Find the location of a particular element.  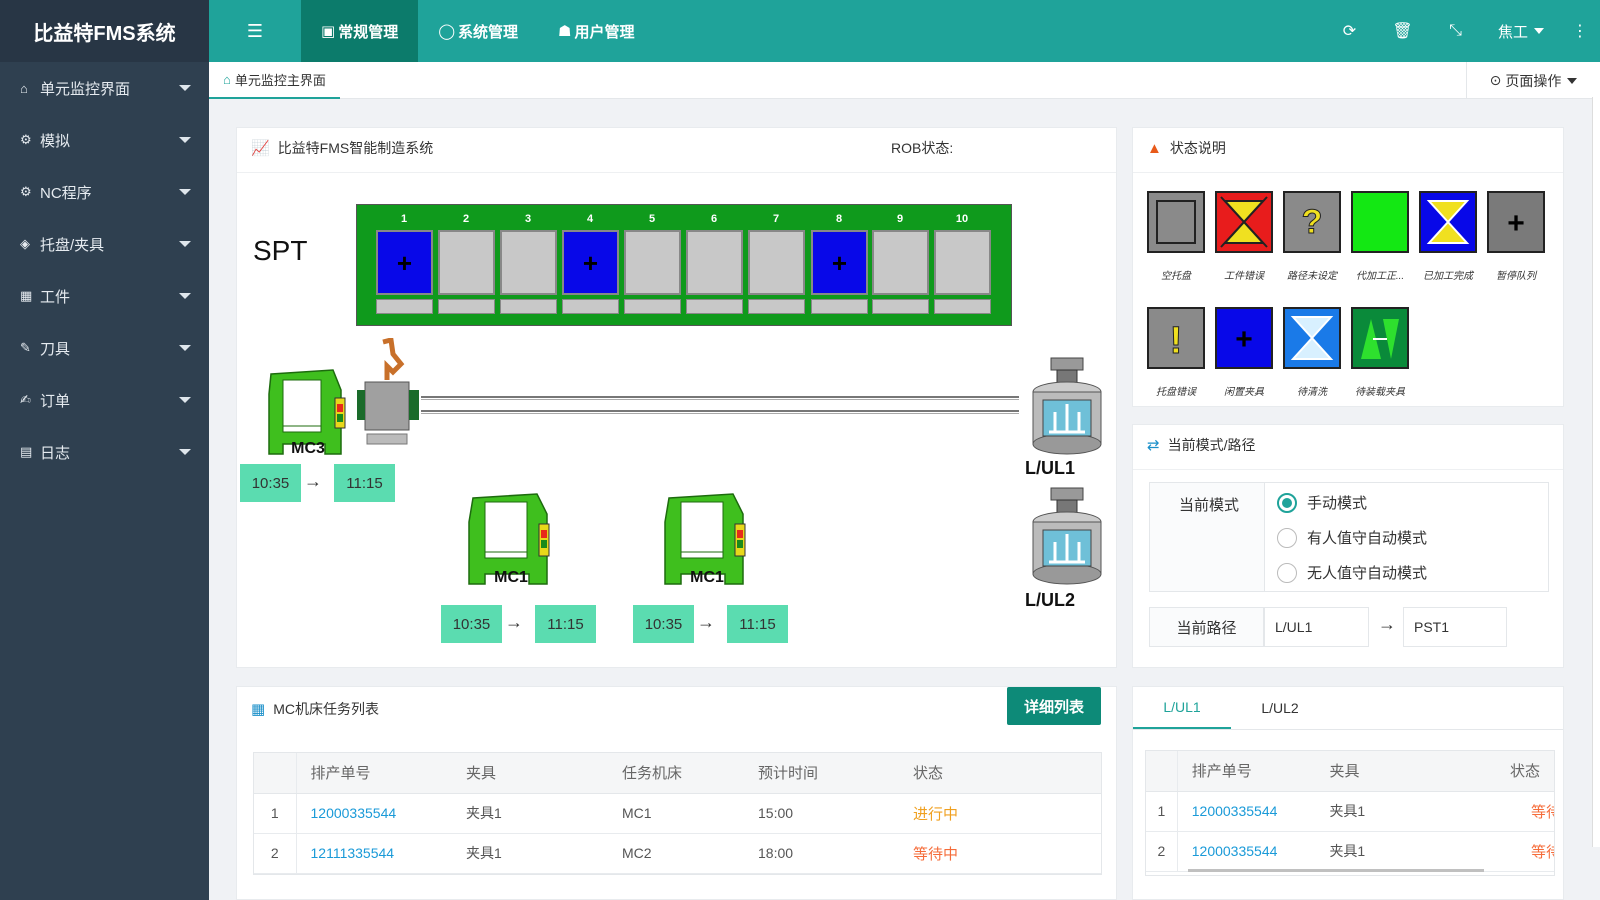

path-from-field: L/UL1 is located at coordinates (1316, 627).